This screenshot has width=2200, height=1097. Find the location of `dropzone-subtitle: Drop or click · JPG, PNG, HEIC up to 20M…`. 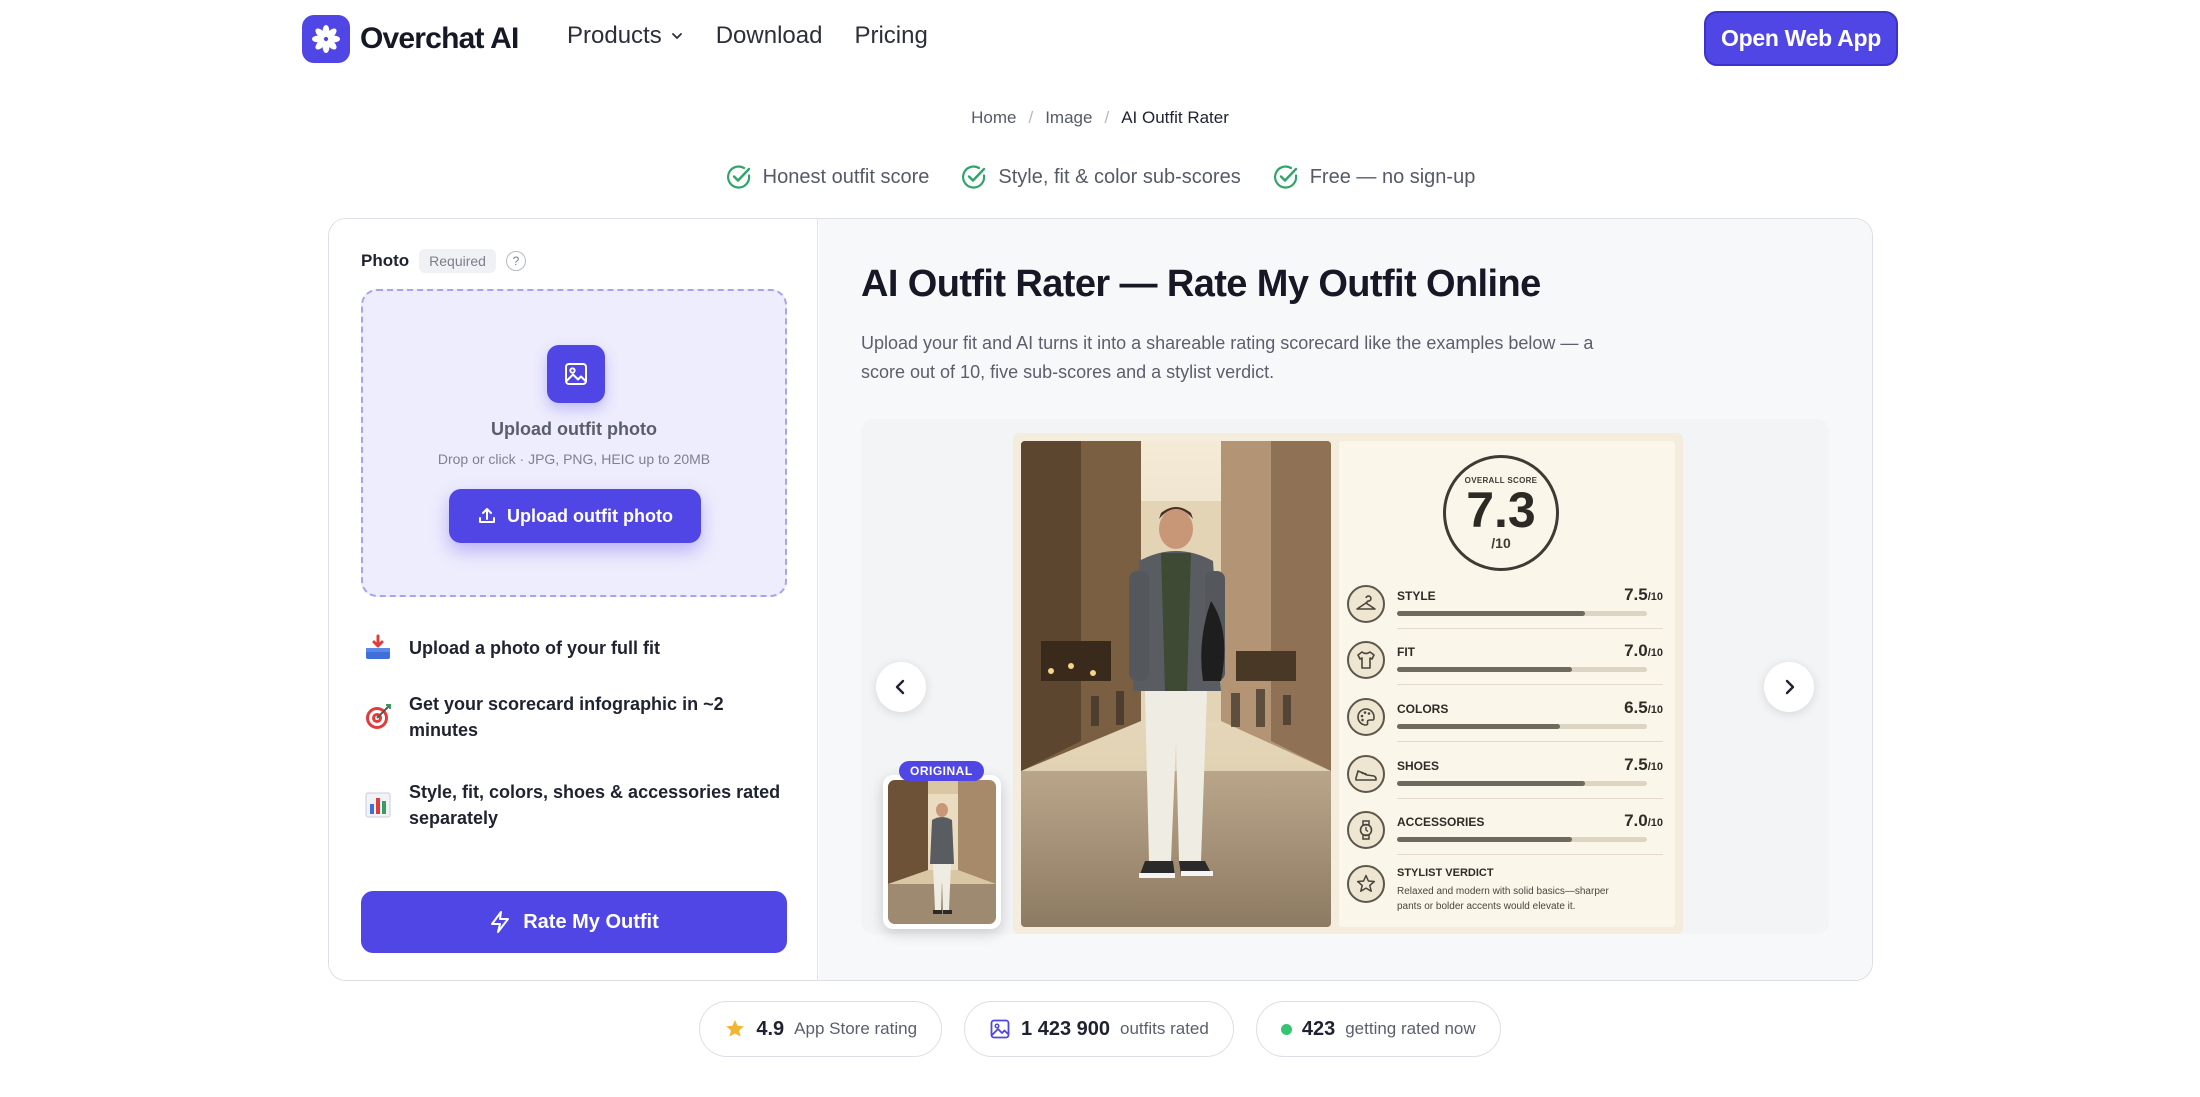

dropzone-subtitle: Drop or click · JPG, PNG, HEIC up to 20M… is located at coordinates (574, 459).